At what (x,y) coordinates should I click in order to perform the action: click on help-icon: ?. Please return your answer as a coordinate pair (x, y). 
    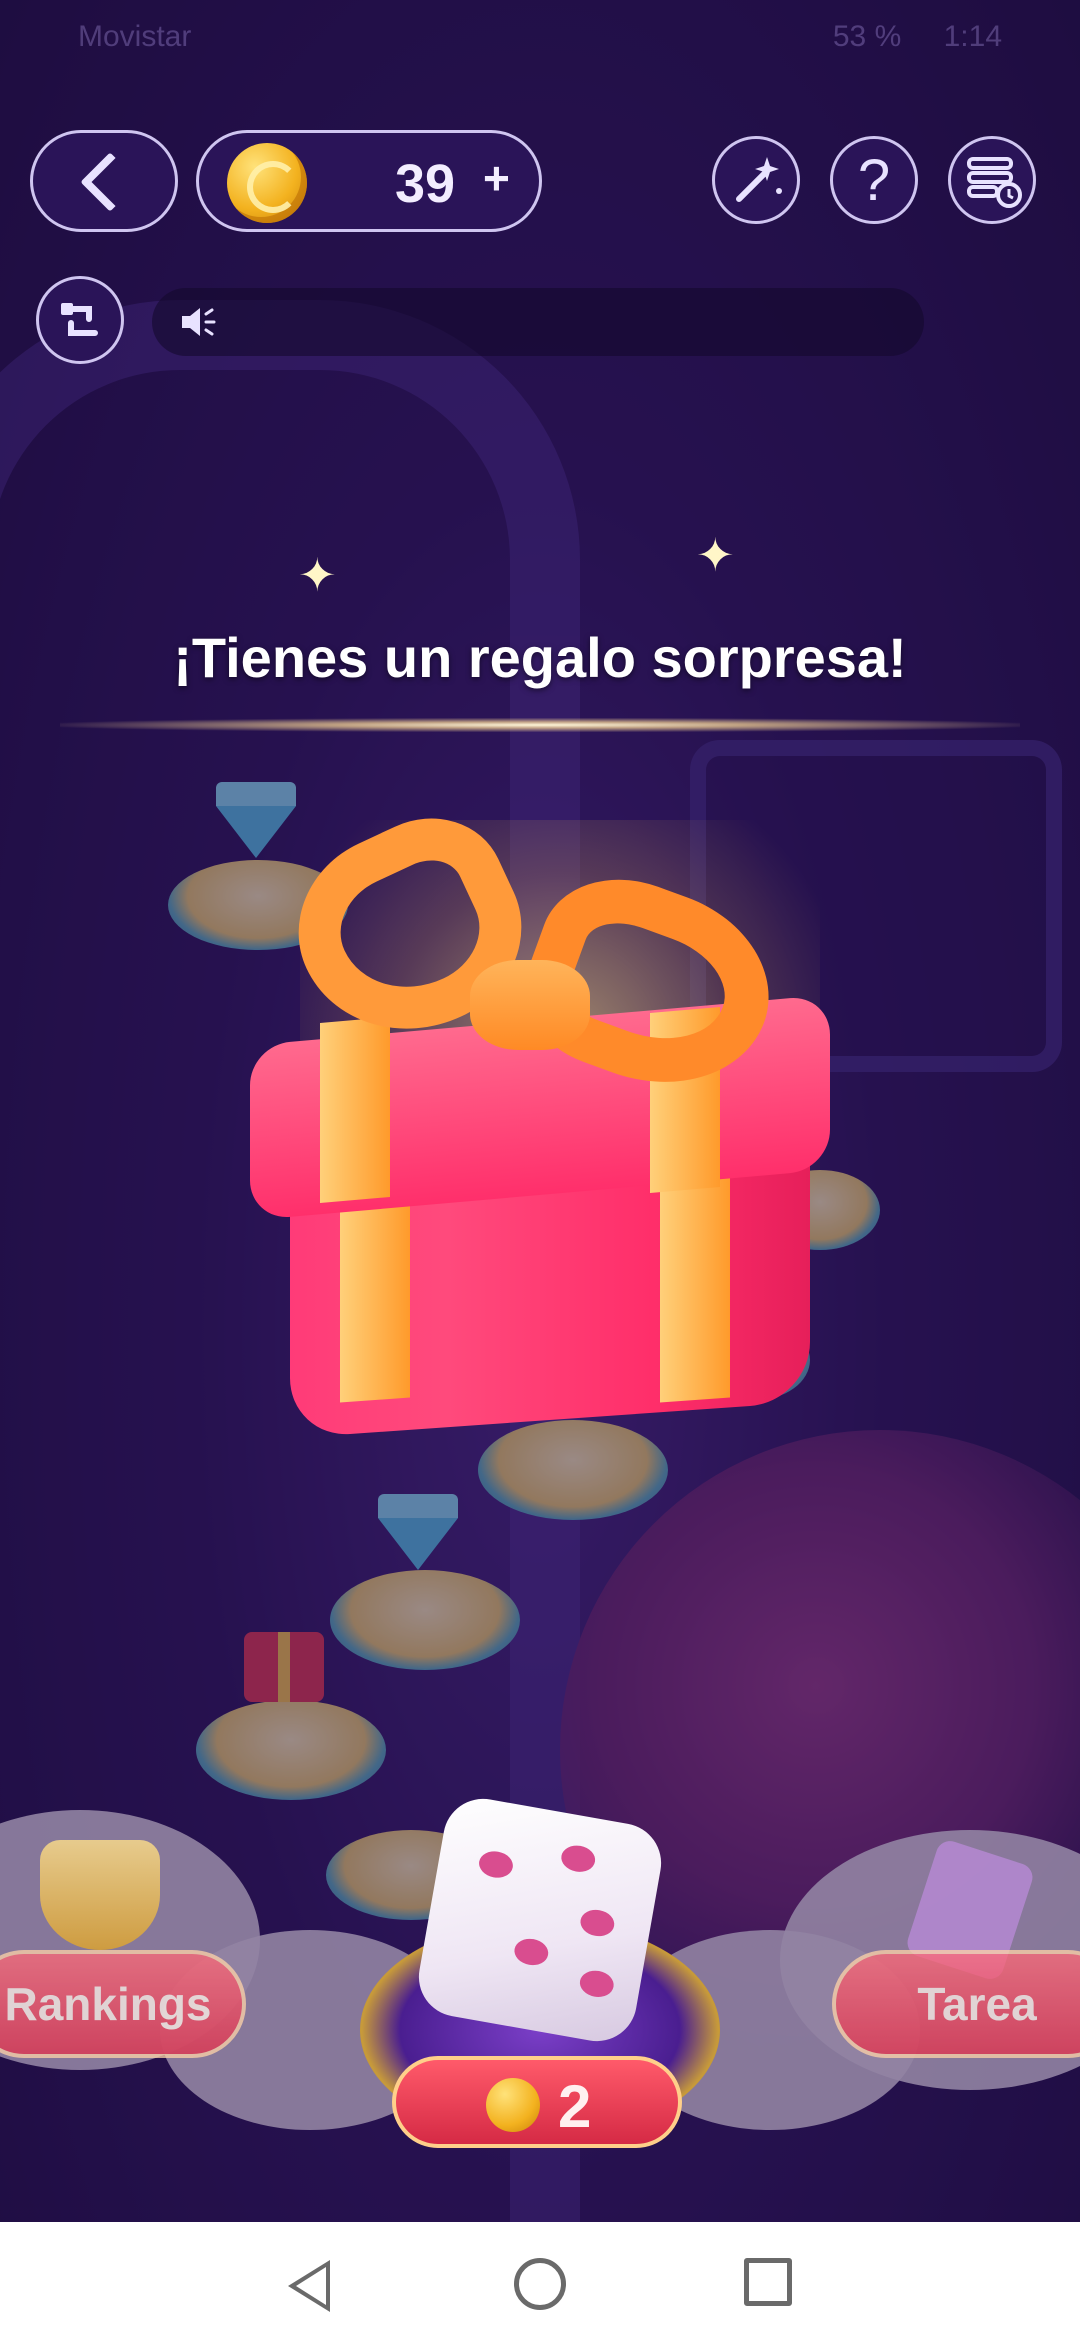
    Looking at the image, I should click on (874, 180).